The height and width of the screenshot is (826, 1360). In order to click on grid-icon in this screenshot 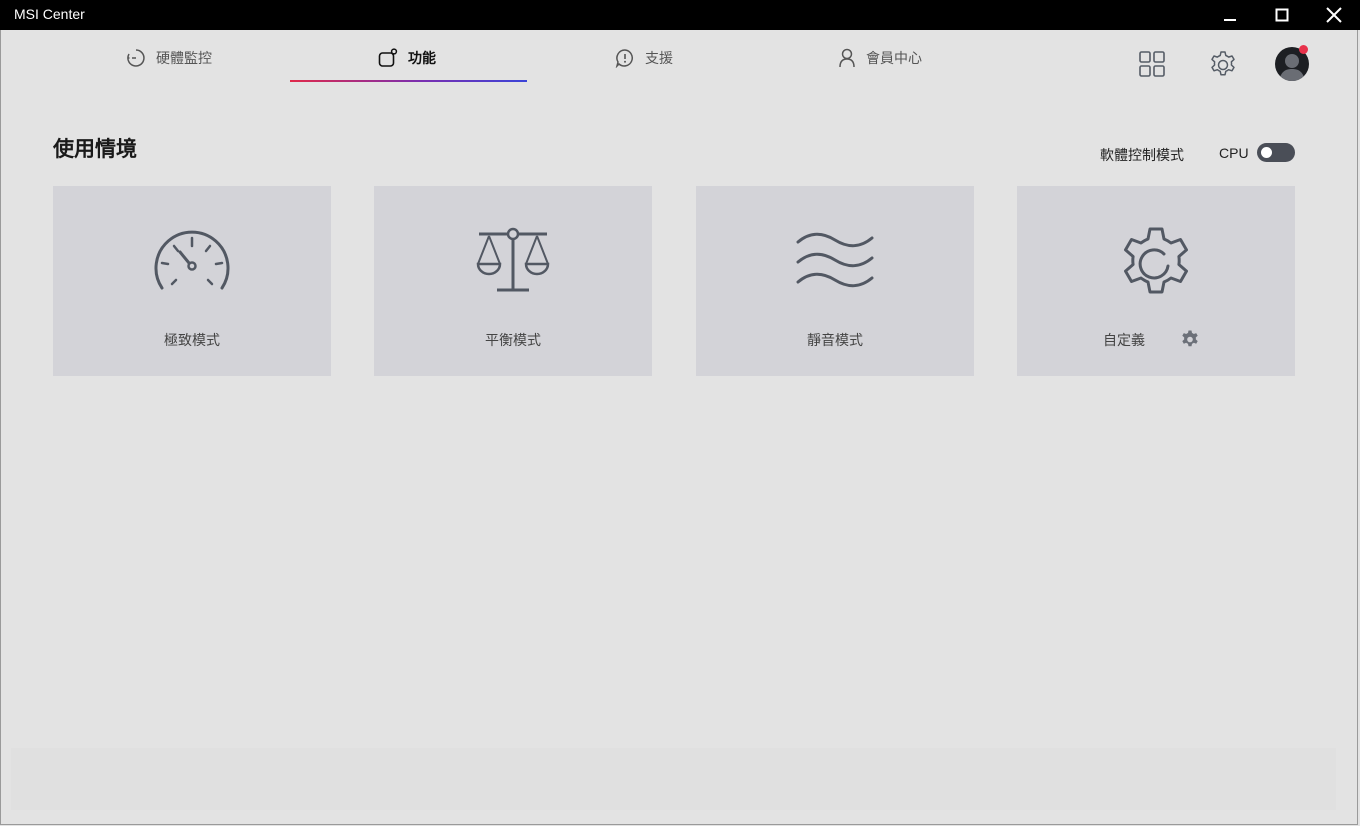, I will do `click(1152, 64)`.